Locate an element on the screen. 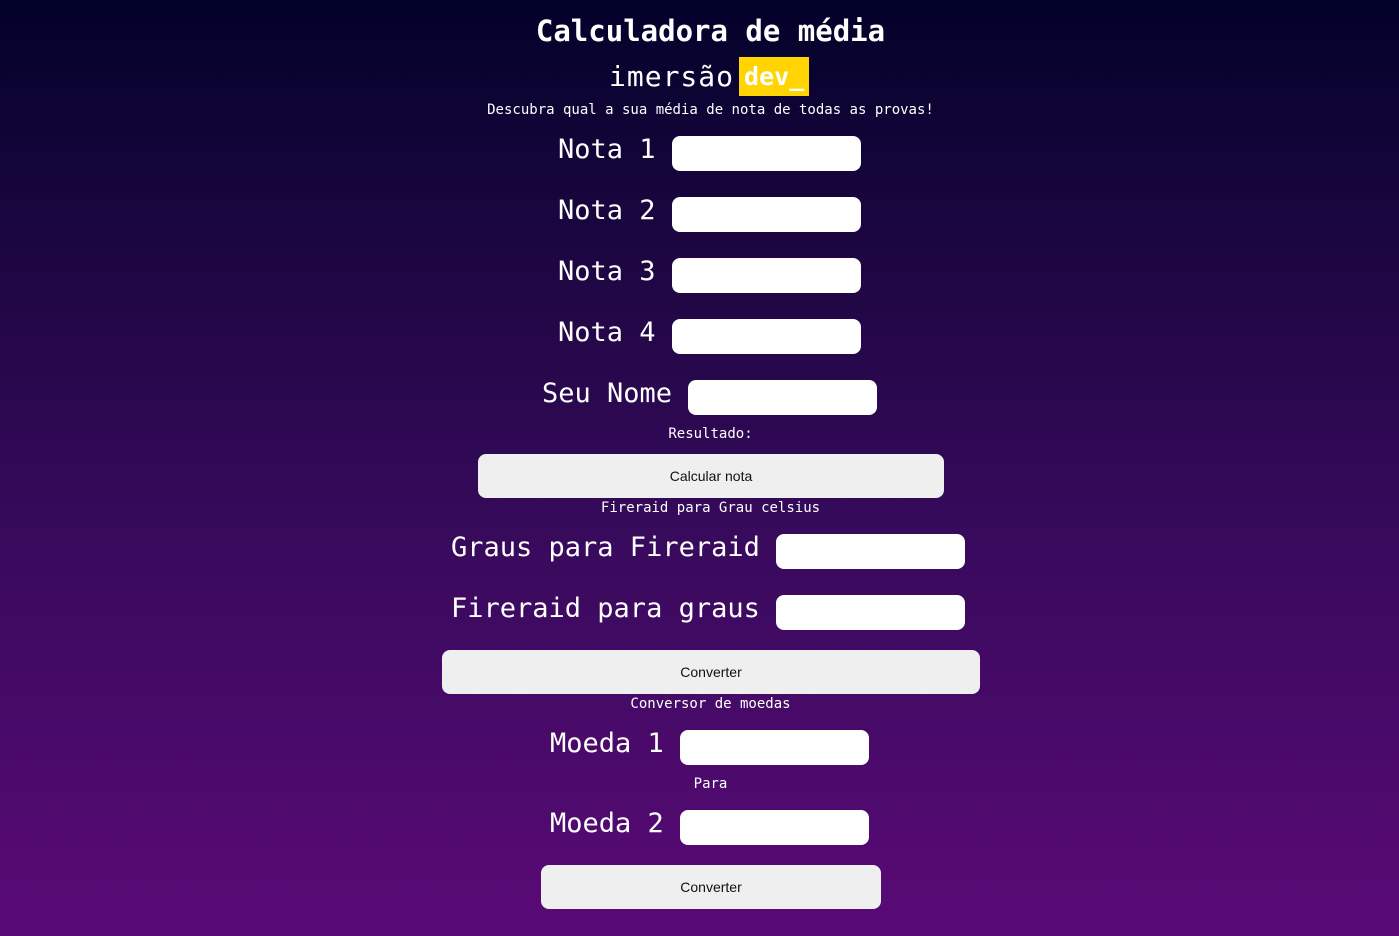 The width and height of the screenshot is (1399, 936). nota-3-row: Nota 3 is located at coordinates (709, 274).